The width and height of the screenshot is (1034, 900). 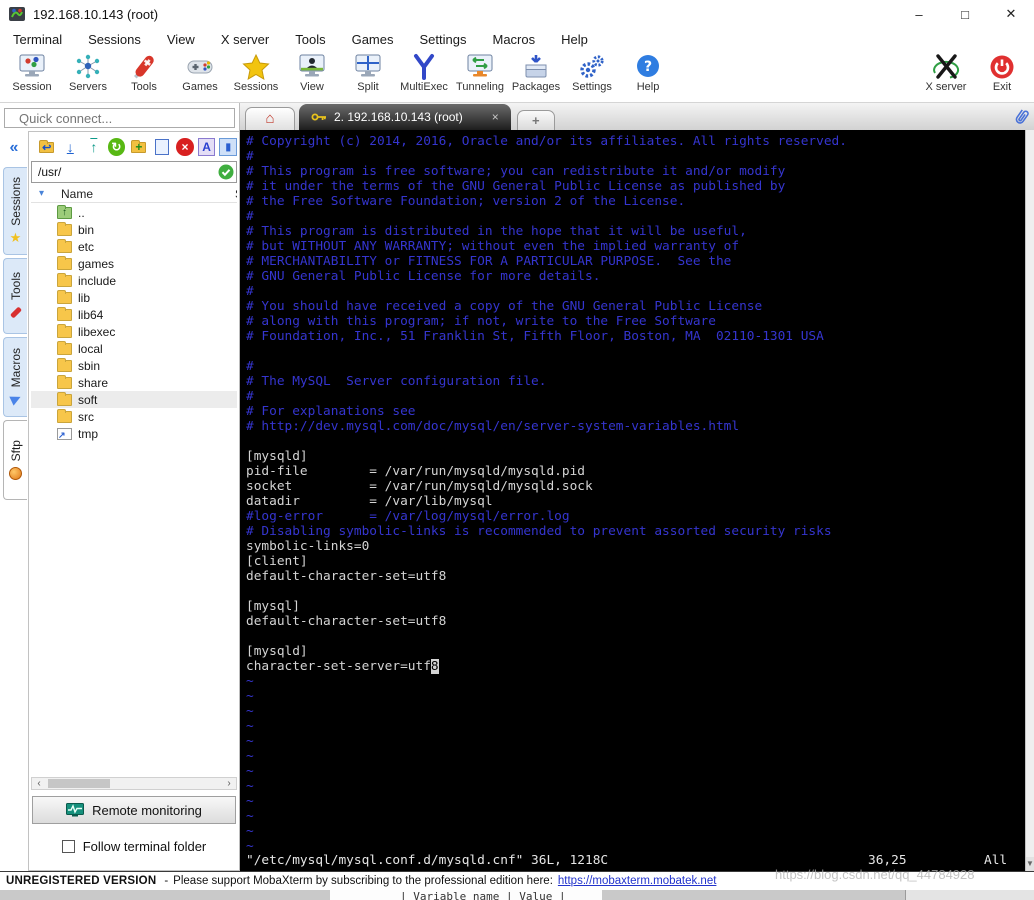 What do you see at coordinates (119, 118) in the screenshot?
I see `quick-connect-input` at bounding box center [119, 118].